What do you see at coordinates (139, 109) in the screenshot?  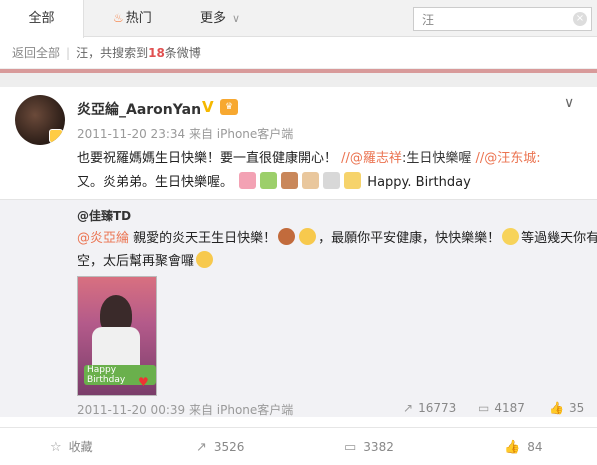 I see `post-username: 炎亞綸_AaronYan` at bounding box center [139, 109].